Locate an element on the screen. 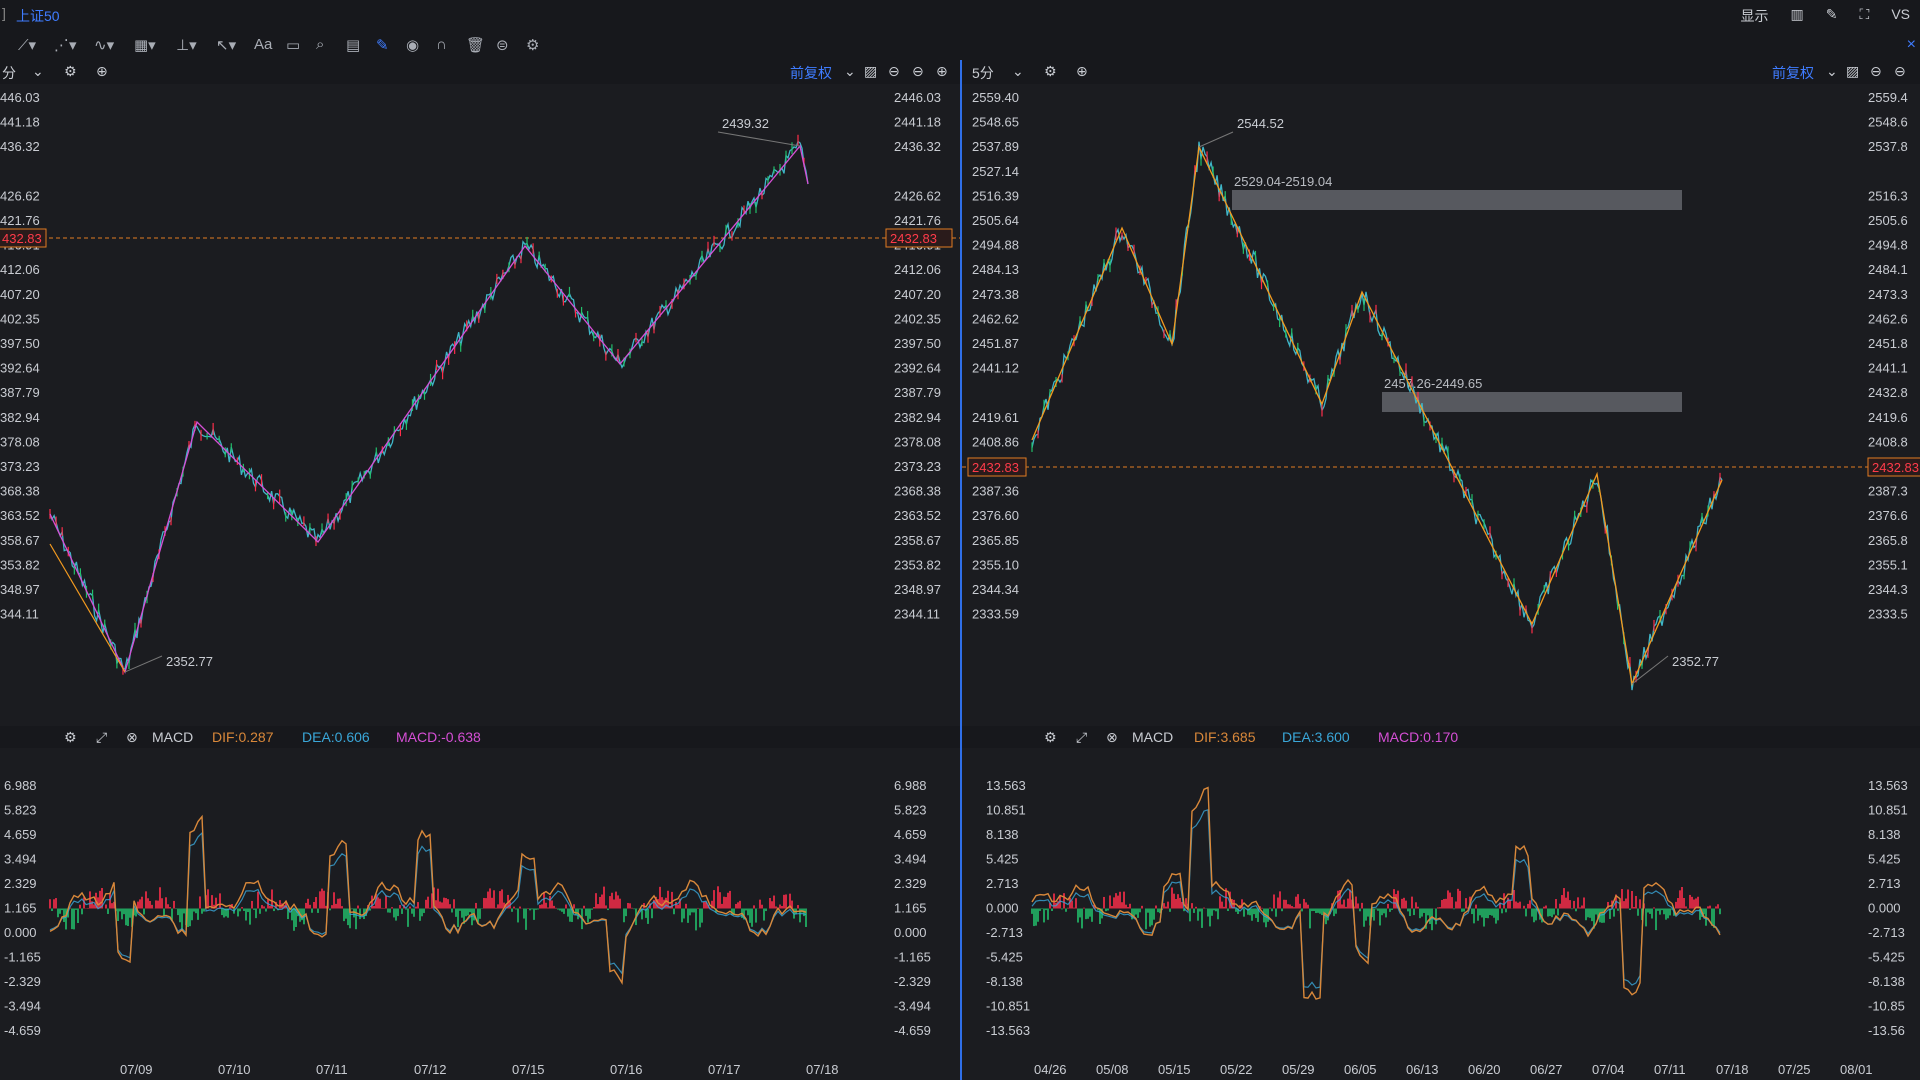 The height and width of the screenshot is (1080, 1920). comment-icon: ▭ is located at coordinates (293, 45).